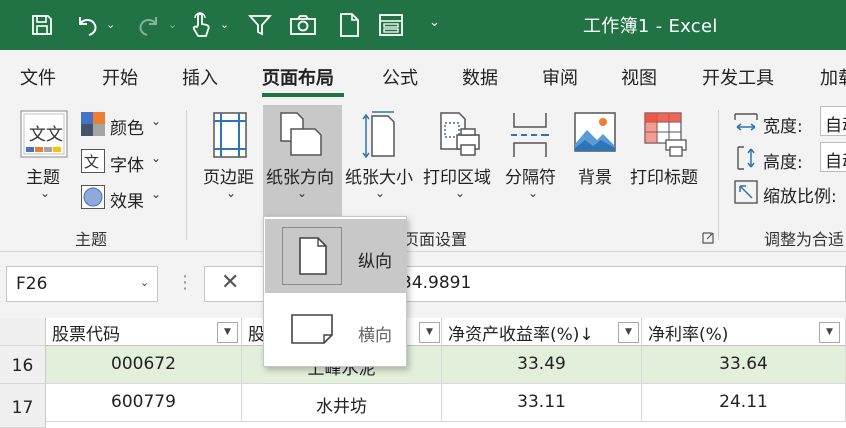  Describe the element at coordinates (43, 175) in the screenshot. I see `themes-label: 主题` at that location.